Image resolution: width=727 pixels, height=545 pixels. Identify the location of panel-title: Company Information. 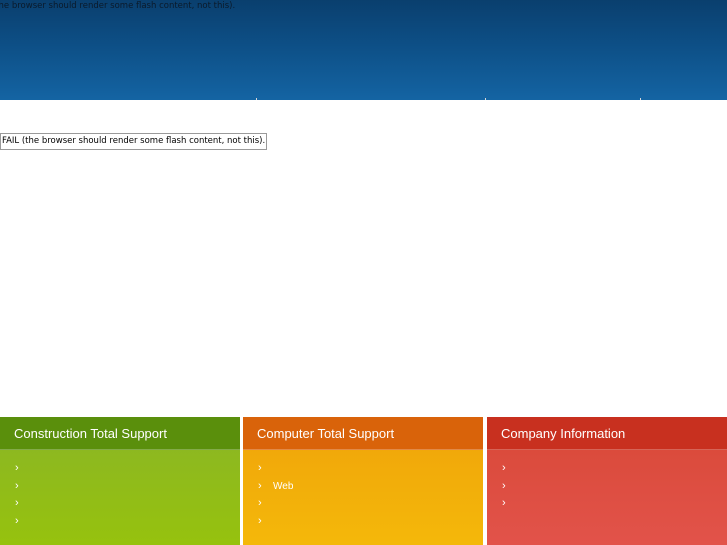
(607, 433).